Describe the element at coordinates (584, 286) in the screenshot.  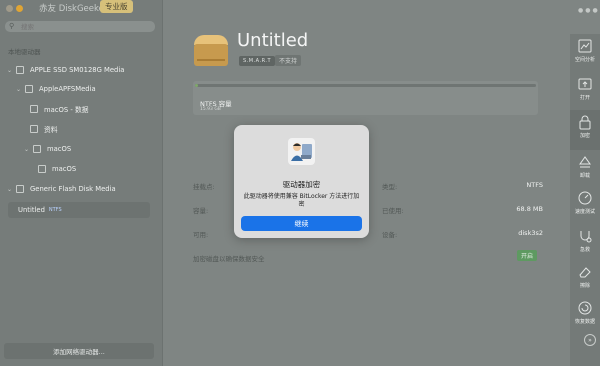
I see `tool-label: 擦除` at that location.